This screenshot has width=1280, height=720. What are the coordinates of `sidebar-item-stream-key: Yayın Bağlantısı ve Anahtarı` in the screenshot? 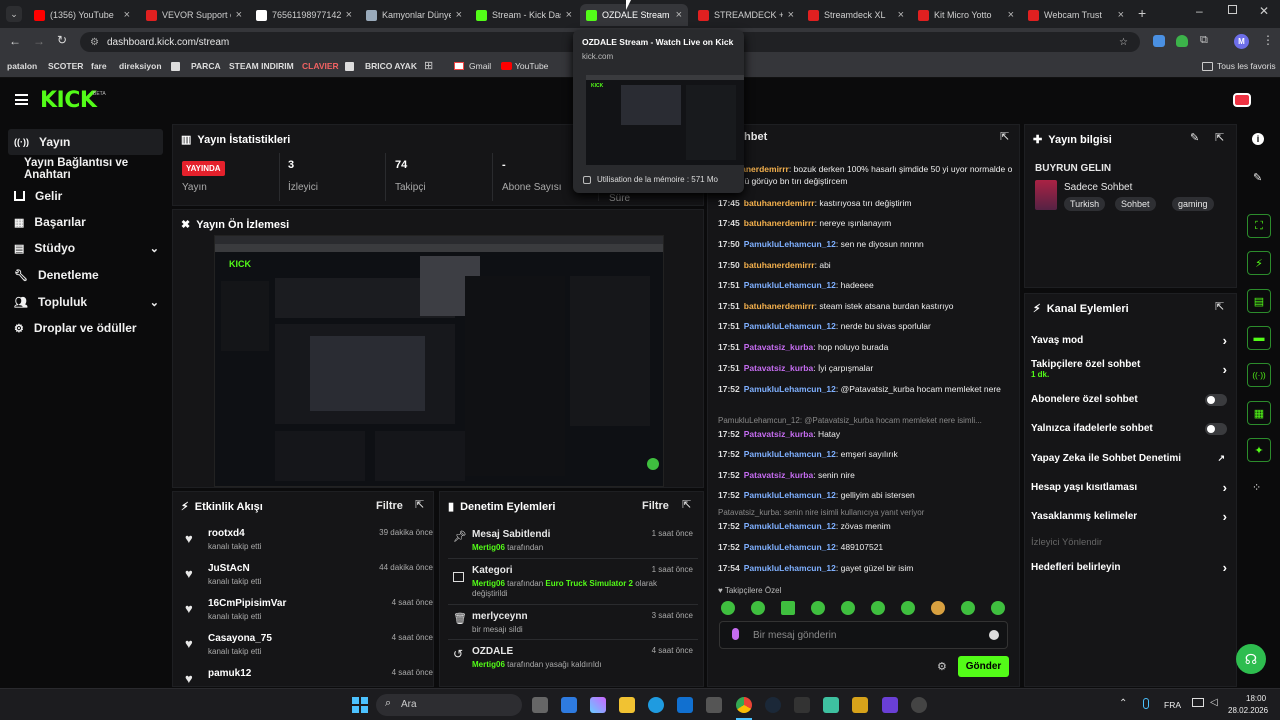 It's located at (95, 169).